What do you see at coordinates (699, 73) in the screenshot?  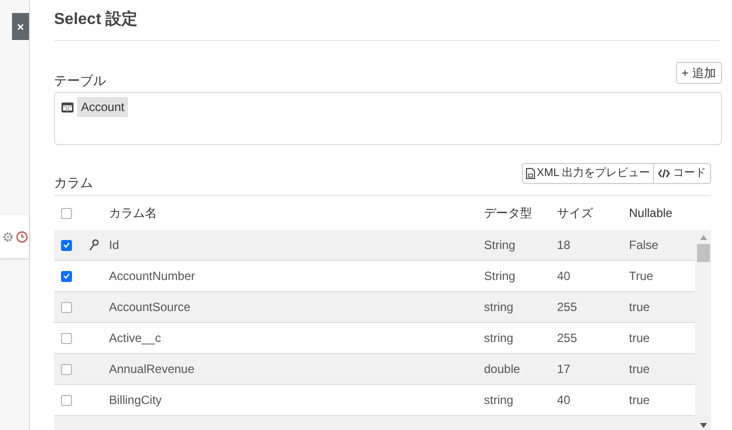 I see `add-button: + 追加` at bounding box center [699, 73].